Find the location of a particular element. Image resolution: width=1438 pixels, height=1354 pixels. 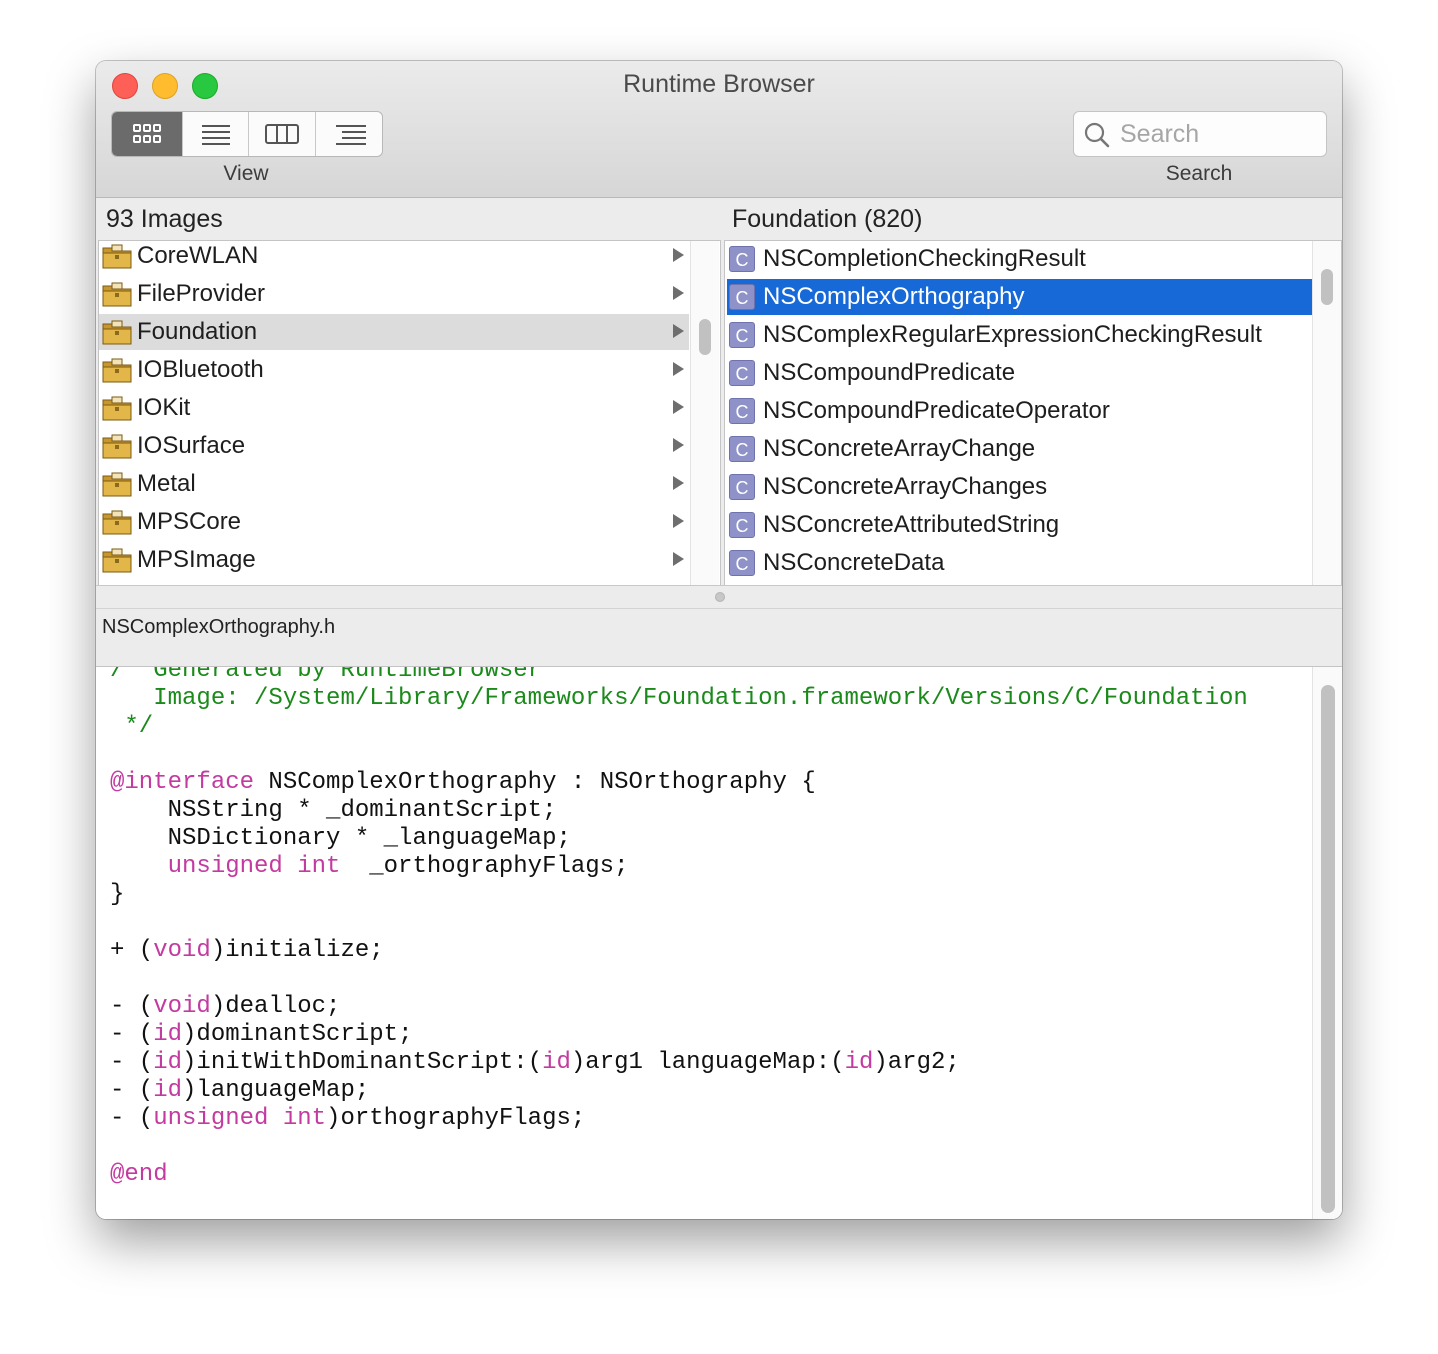

class-list-item: C NSConcreteData is located at coordinates (1020, 563).